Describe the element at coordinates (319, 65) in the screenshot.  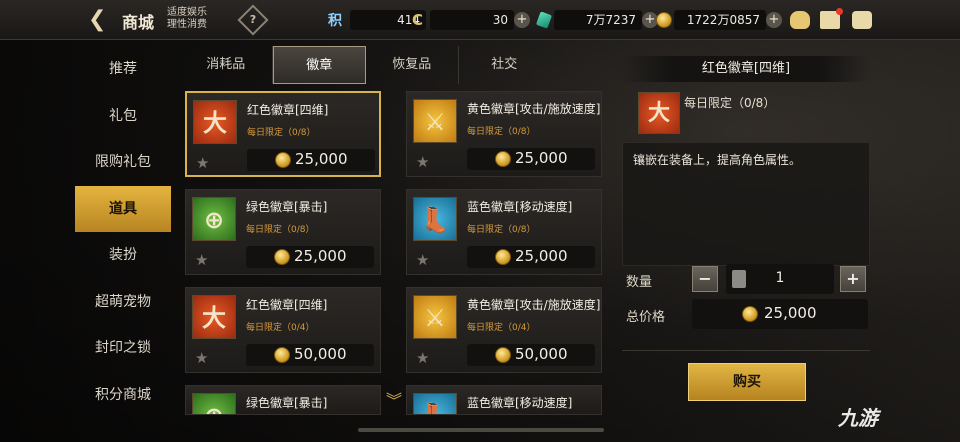
I see `tab-badges: 徽章` at that location.